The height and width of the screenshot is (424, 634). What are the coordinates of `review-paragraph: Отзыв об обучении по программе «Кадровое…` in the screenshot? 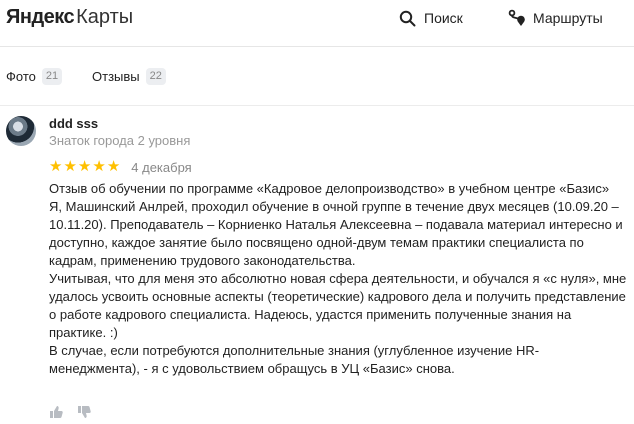 It's located at (329, 188).